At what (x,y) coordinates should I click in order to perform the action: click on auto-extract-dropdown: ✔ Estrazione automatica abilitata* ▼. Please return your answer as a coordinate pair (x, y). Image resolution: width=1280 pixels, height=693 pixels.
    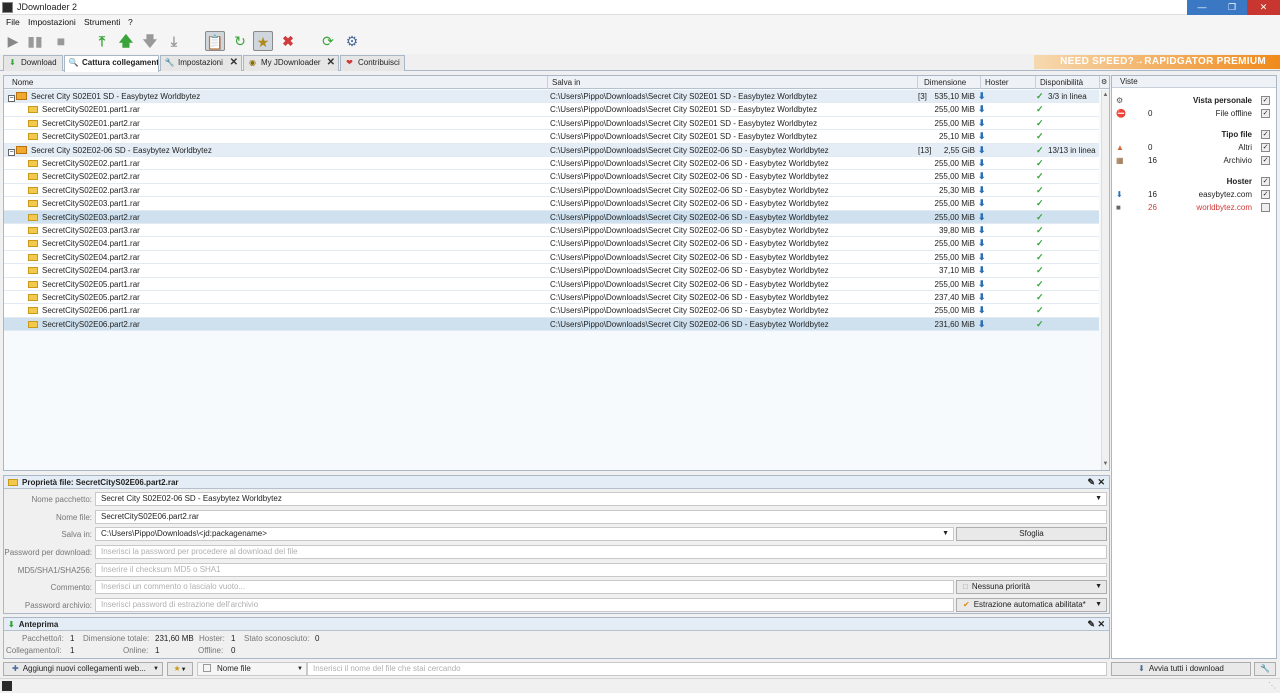
    Looking at the image, I should click on (1031, 605).